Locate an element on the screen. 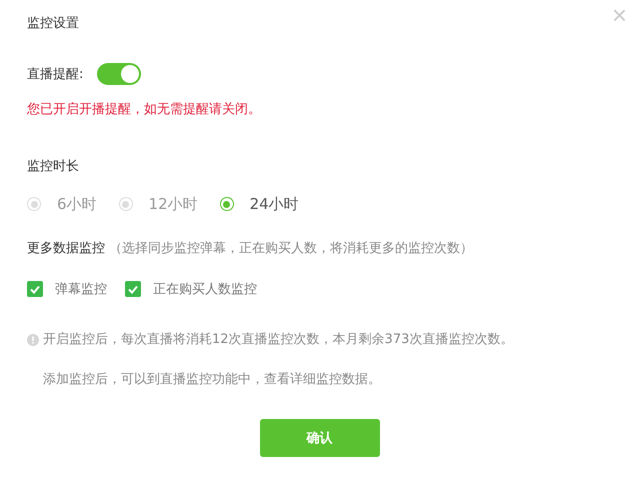  confirm-button: 确认 is located at coordinates (320, 438).